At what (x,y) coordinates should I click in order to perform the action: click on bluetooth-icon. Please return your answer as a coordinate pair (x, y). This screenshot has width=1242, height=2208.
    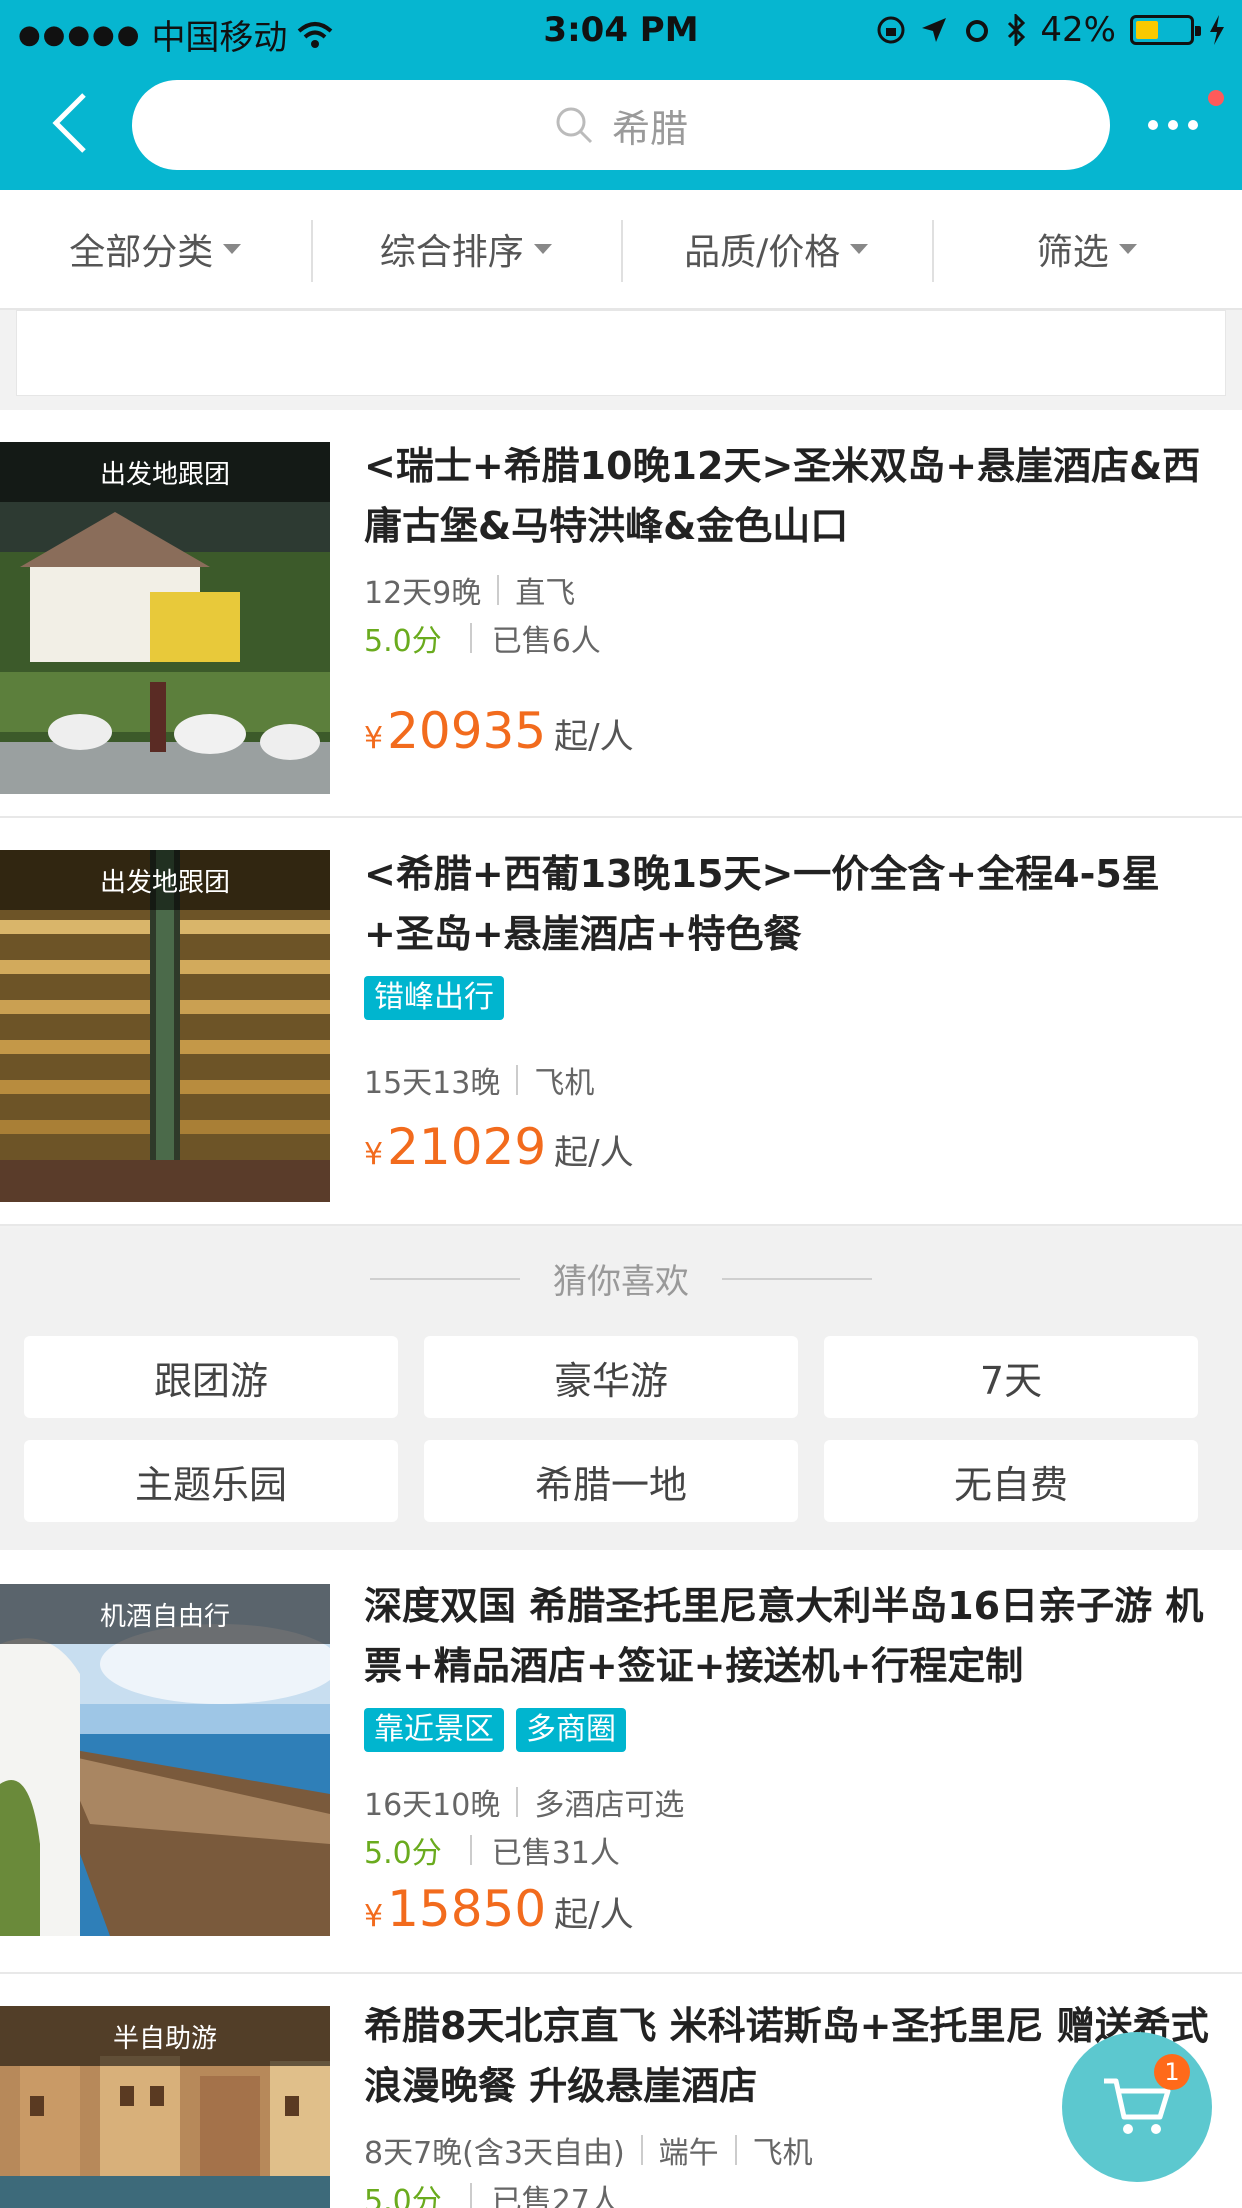
    Looking at the image, I should click on (1017, 30).